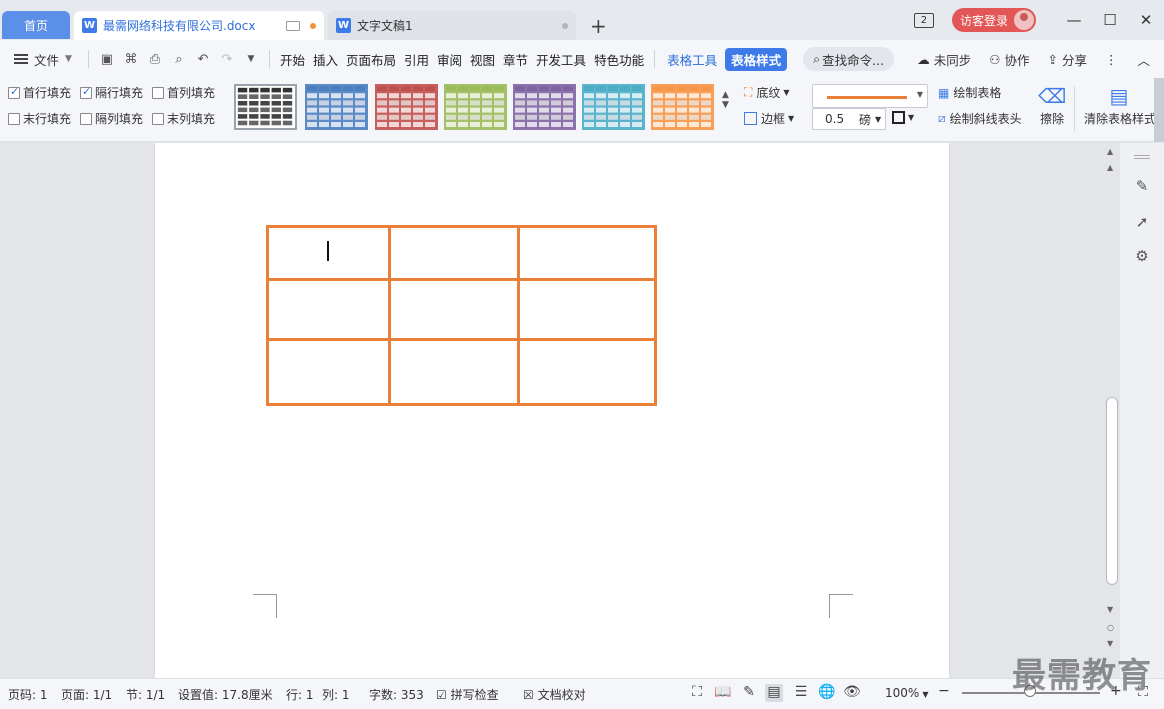 This screenshot has height=709, width=1164. What do you see at coordinates (111, 118) in the screenshot?
I see `checkbox-banded-cols: 隔列填充` at bounding box center [111, 118].